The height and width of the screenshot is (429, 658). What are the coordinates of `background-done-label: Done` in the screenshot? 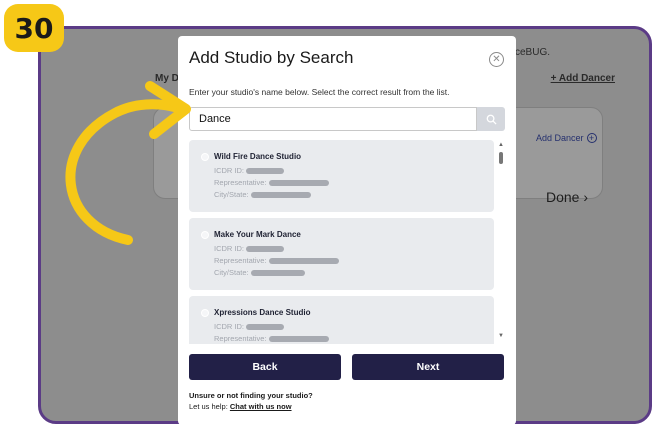 It's located at (563, 197).